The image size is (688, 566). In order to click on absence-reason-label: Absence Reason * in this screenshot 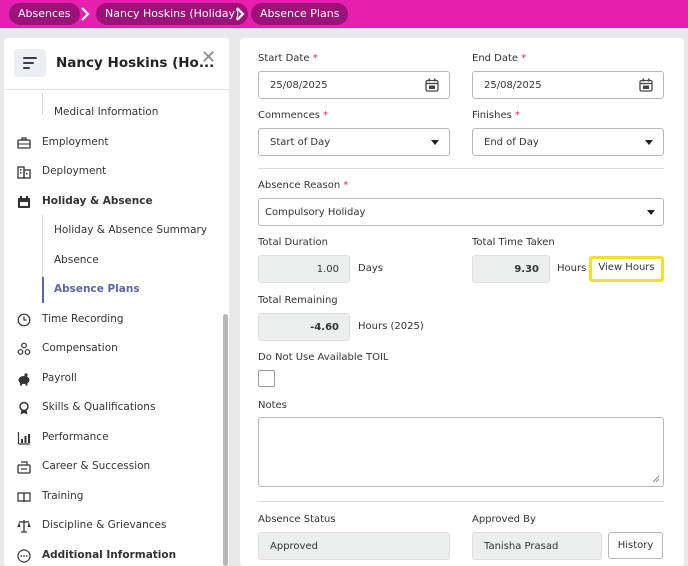, I will do `click(303, 185)`.